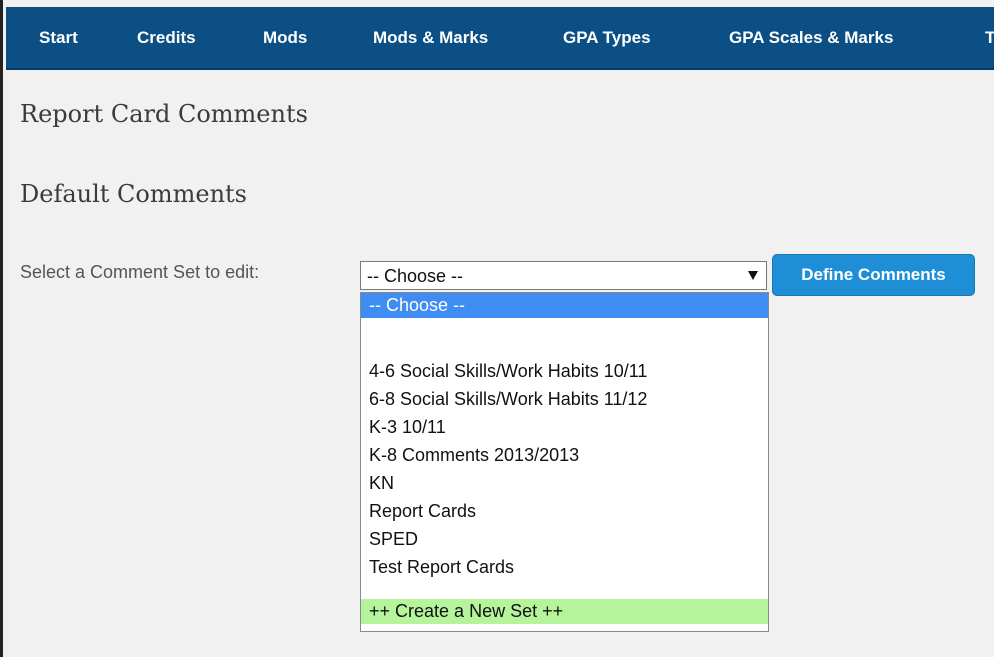  Describe the element at coordinates (564, 511) in the screenshot. I see `option-report-cards: Report Cards` at that location.